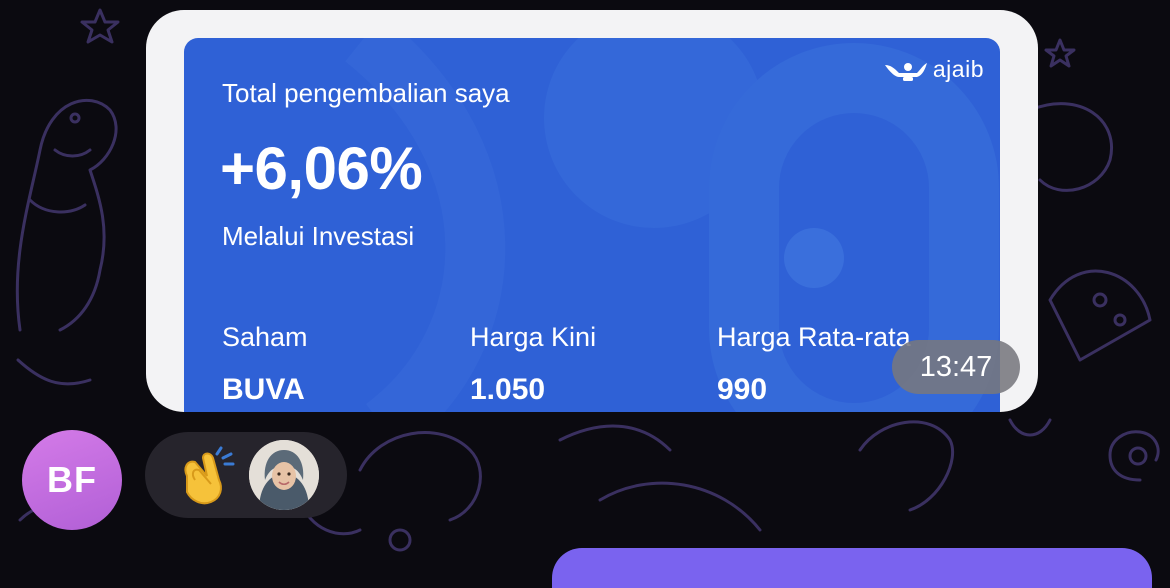 This screenshot has height=588, width=1170. I want to click on clapping-hands-icon, so click(206, 476).